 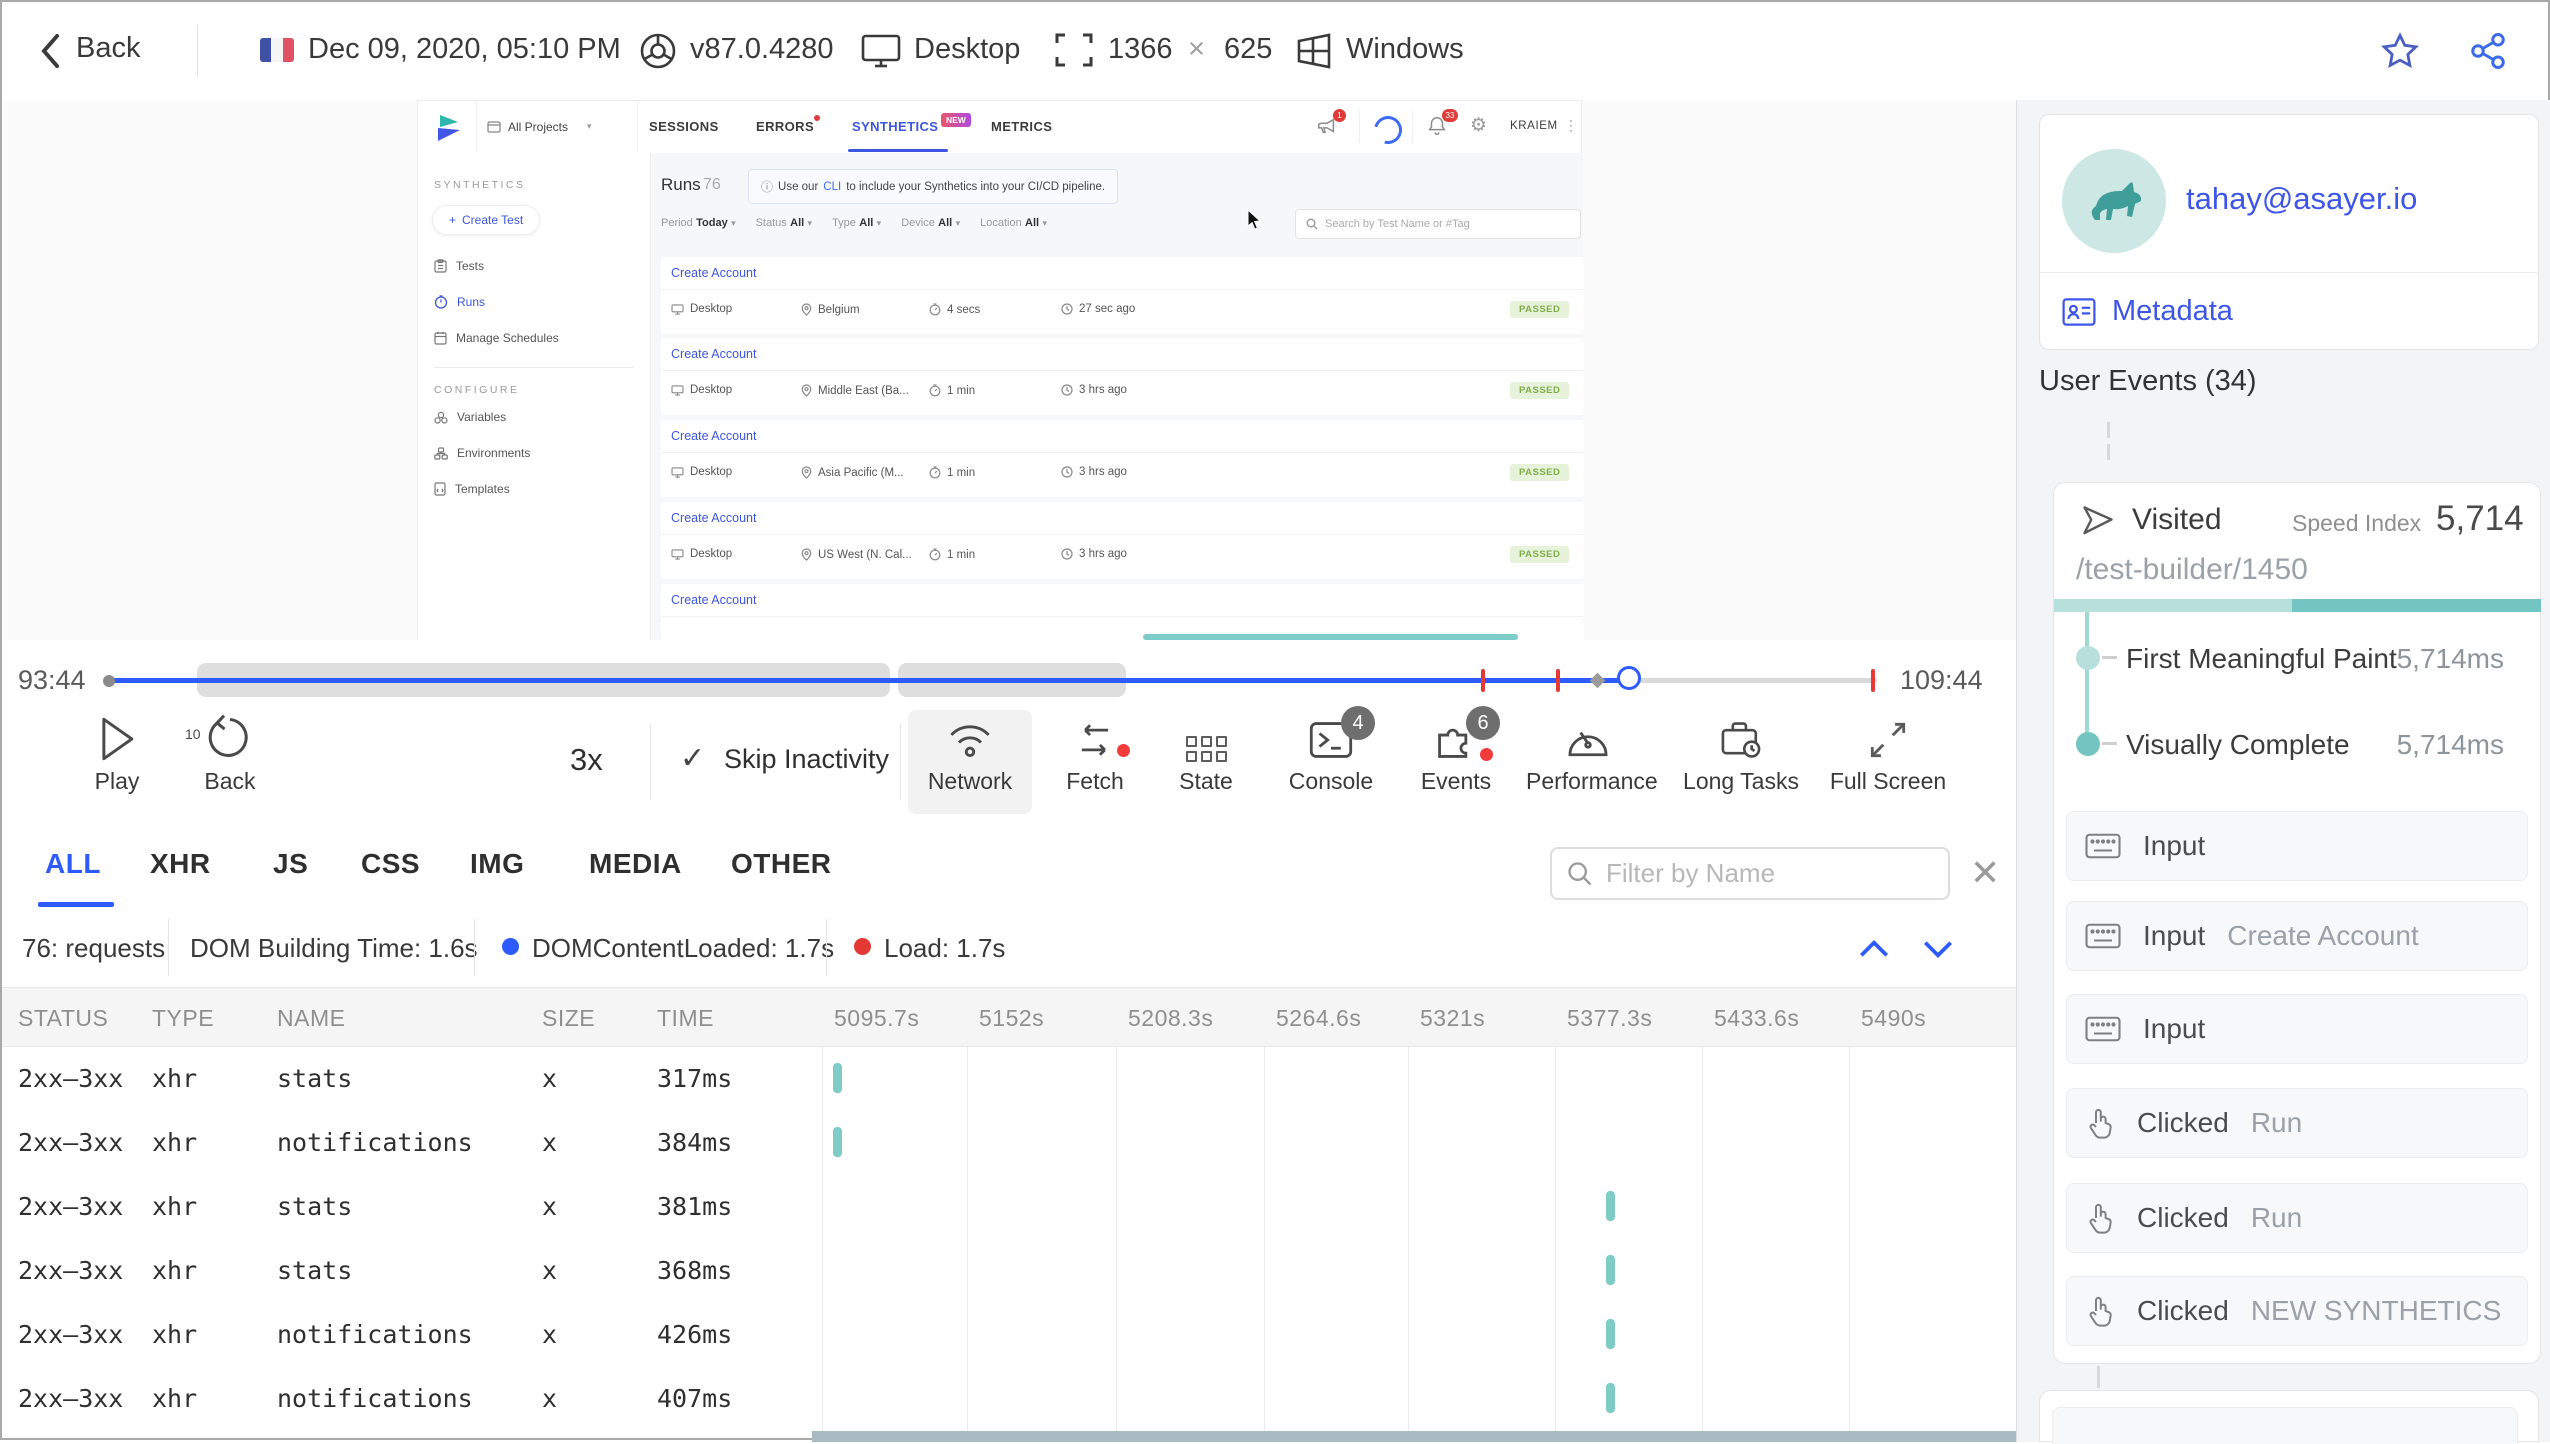 I want to click on jump-prev-icon, so click(x=1874, y=949).